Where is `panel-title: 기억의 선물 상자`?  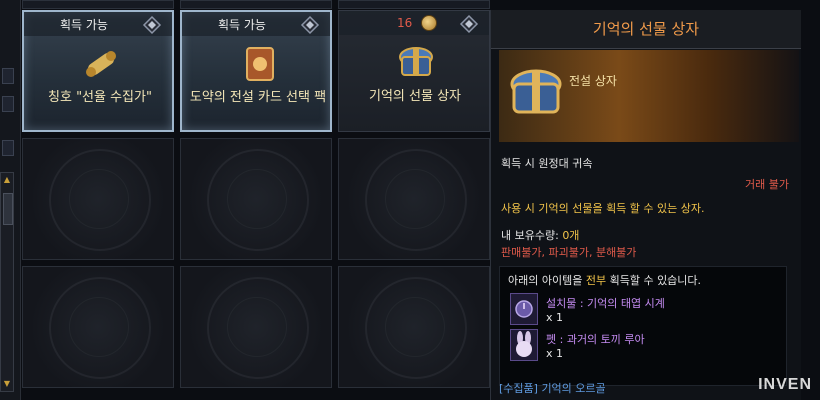
panel-title: 기억의 선물 상자 is located at coordinates (646, 29).